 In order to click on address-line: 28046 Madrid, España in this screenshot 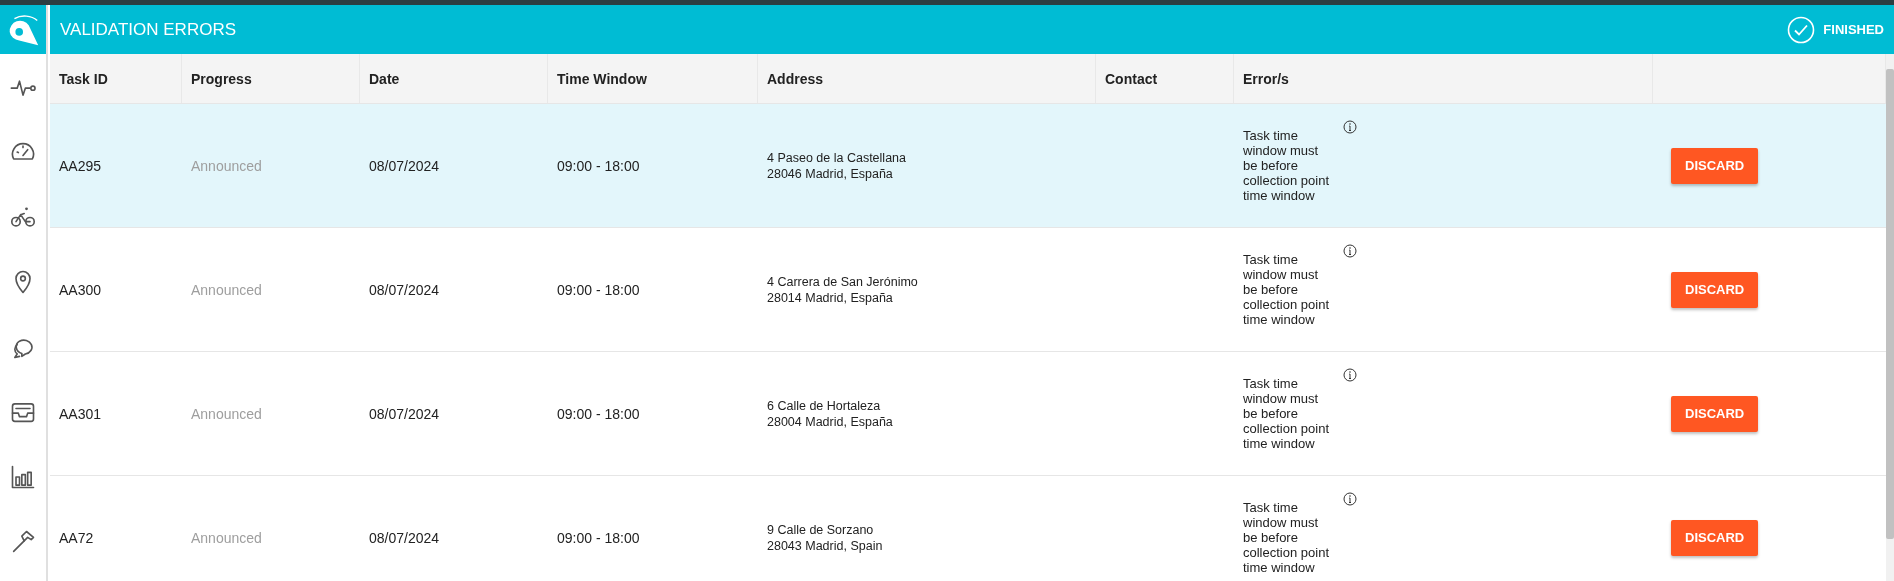, I will do `click(830, 173)`.